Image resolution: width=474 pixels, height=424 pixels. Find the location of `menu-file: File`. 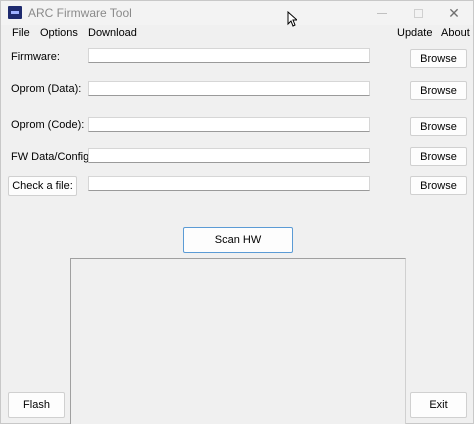

menu-file: File is located at coordinates (21, 33).